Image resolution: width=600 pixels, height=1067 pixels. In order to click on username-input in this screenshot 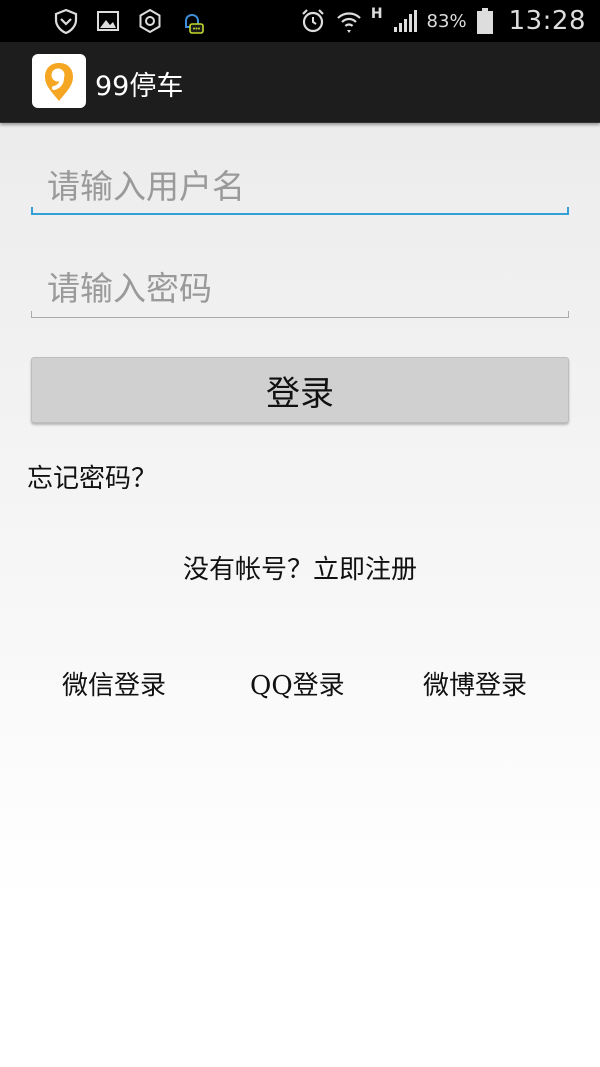, I will do `click(299, 186)`.